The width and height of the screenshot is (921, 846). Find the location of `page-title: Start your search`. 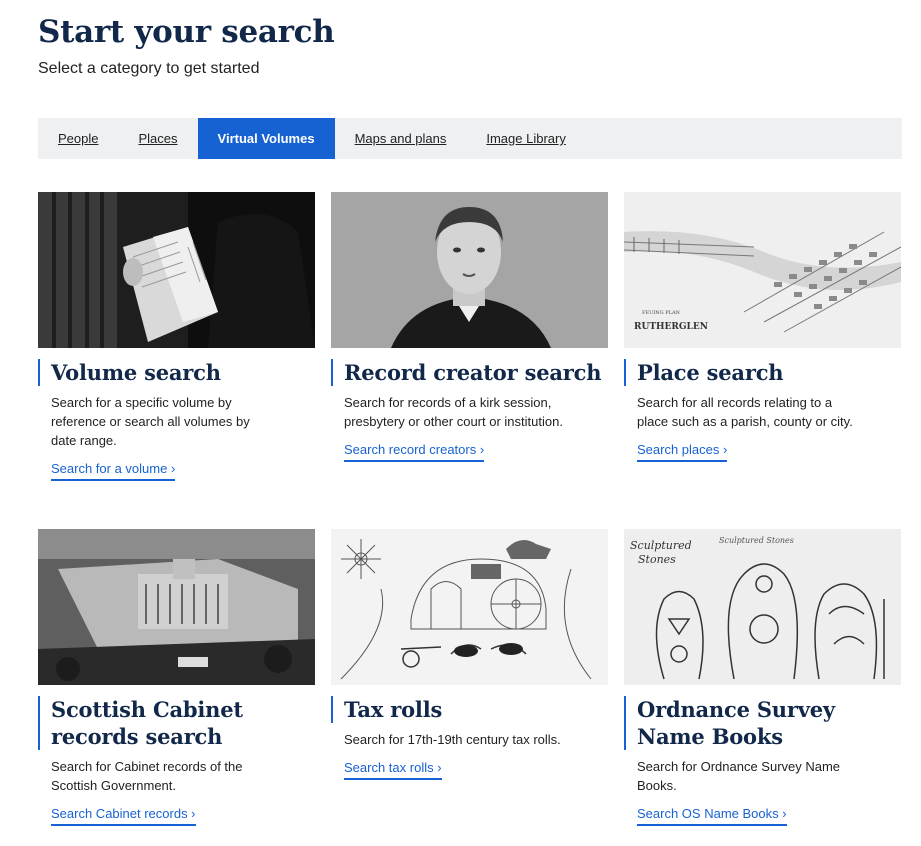

page-title: Start your search is located at coordinates (186, 32).